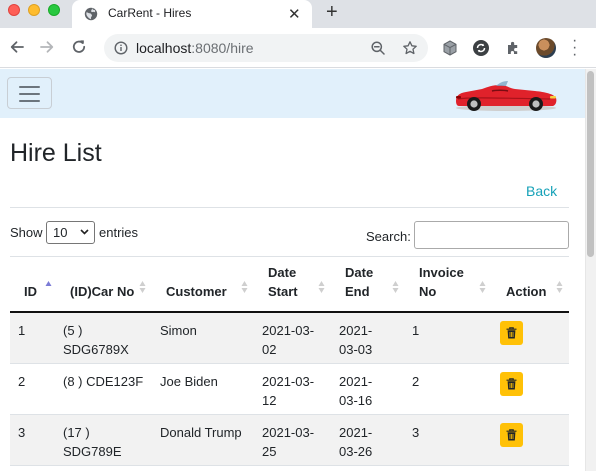 This screenshot has height=471, width=596. I want to click on cell-date-start: 2021-03- 25, so click(288, 442).